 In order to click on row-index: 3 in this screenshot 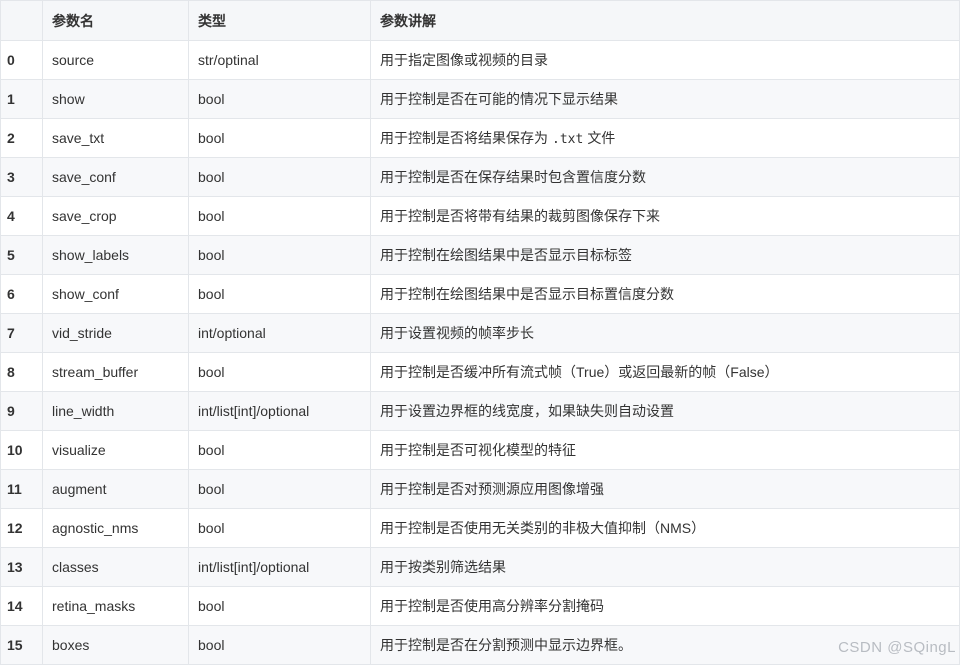, I will do `click(21, 177)`.